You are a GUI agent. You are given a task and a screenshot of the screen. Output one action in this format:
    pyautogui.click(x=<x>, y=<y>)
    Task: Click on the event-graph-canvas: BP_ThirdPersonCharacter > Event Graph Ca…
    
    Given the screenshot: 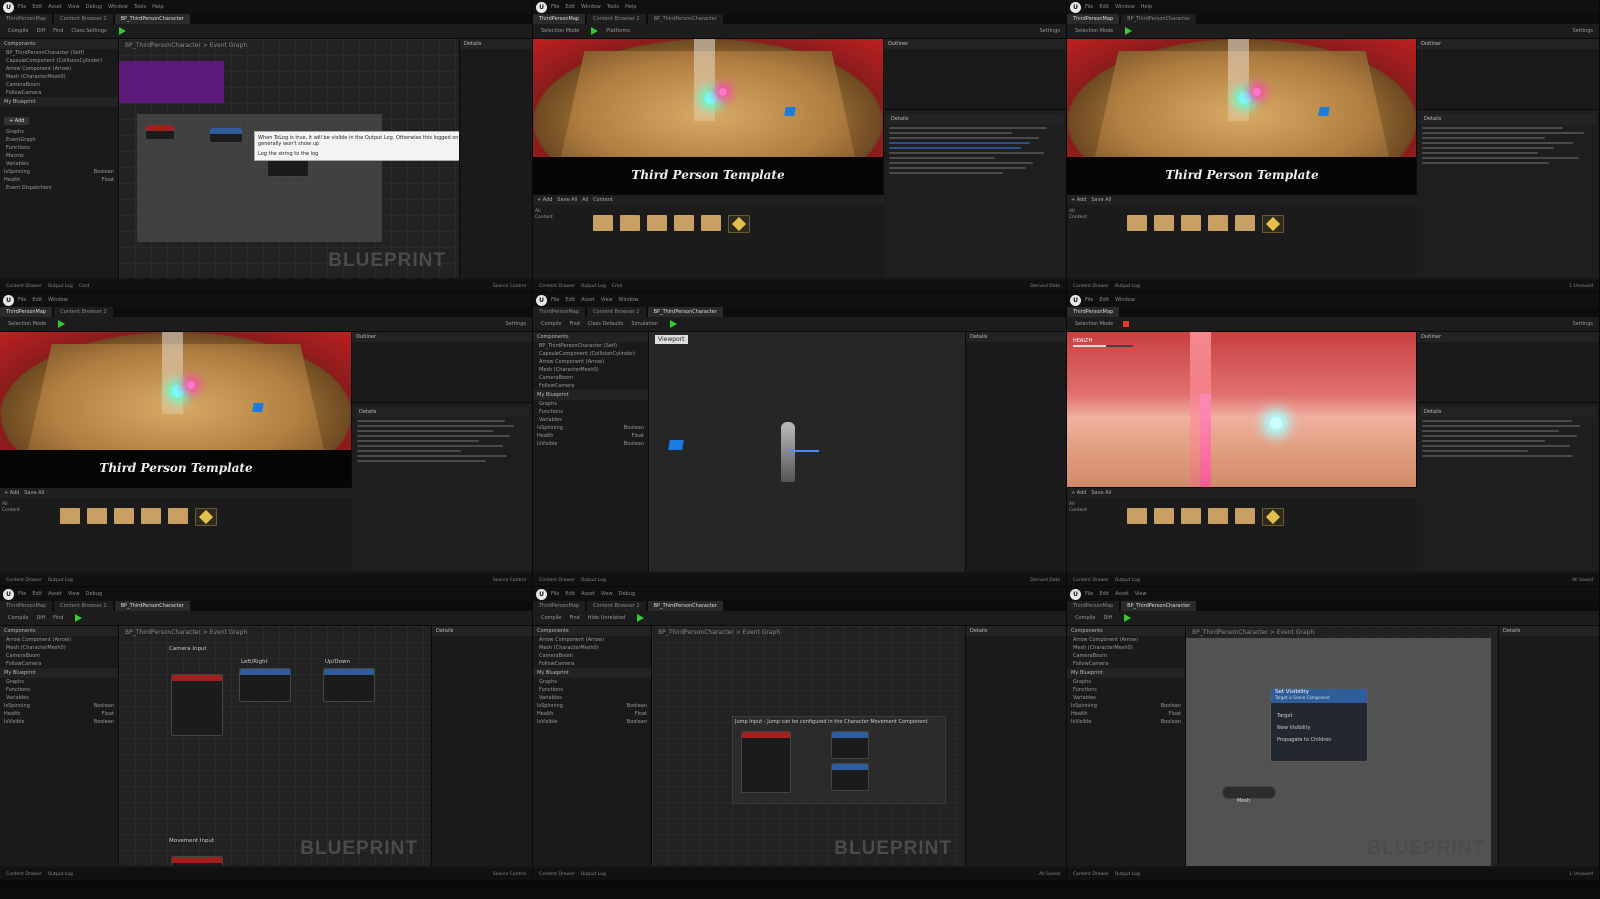 What is the action you would take?
    pyautogui.click(x=275, y=746)
    